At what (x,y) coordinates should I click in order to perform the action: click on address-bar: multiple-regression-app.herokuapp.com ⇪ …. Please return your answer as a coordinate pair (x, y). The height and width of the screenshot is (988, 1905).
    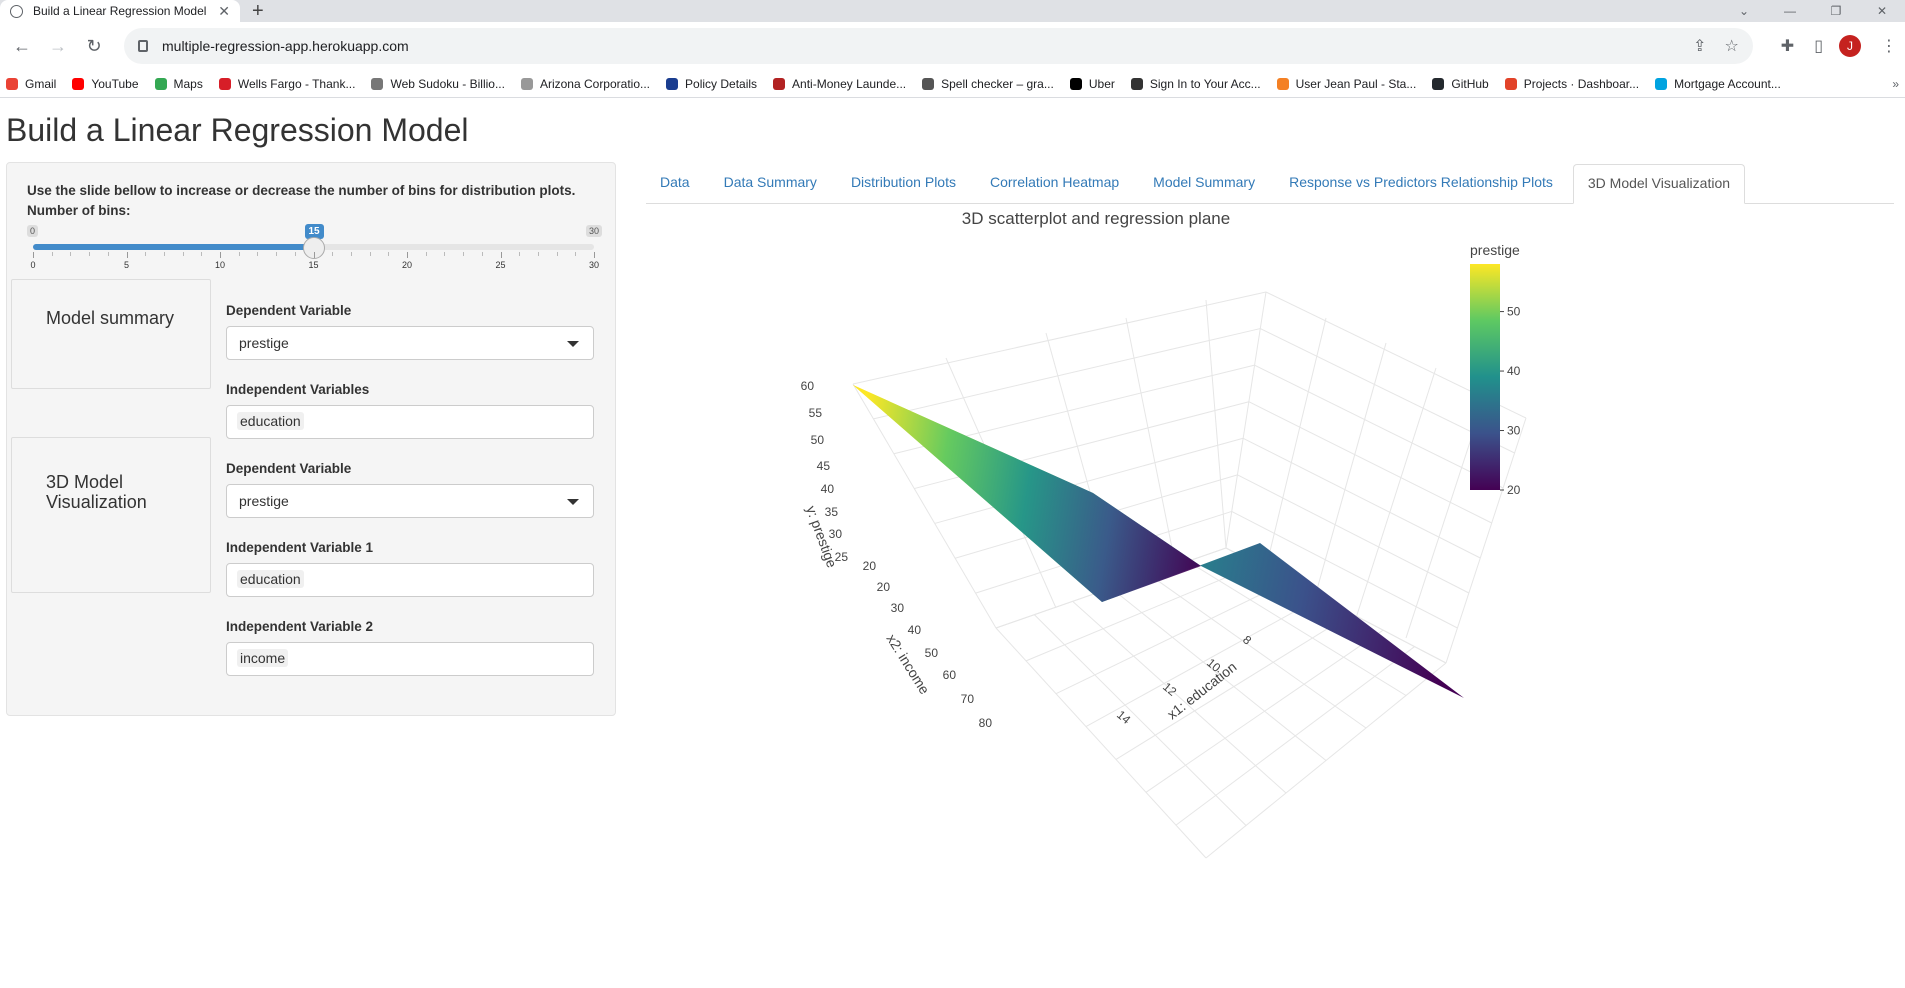
    Looking at the image, I should click on (938, 46).